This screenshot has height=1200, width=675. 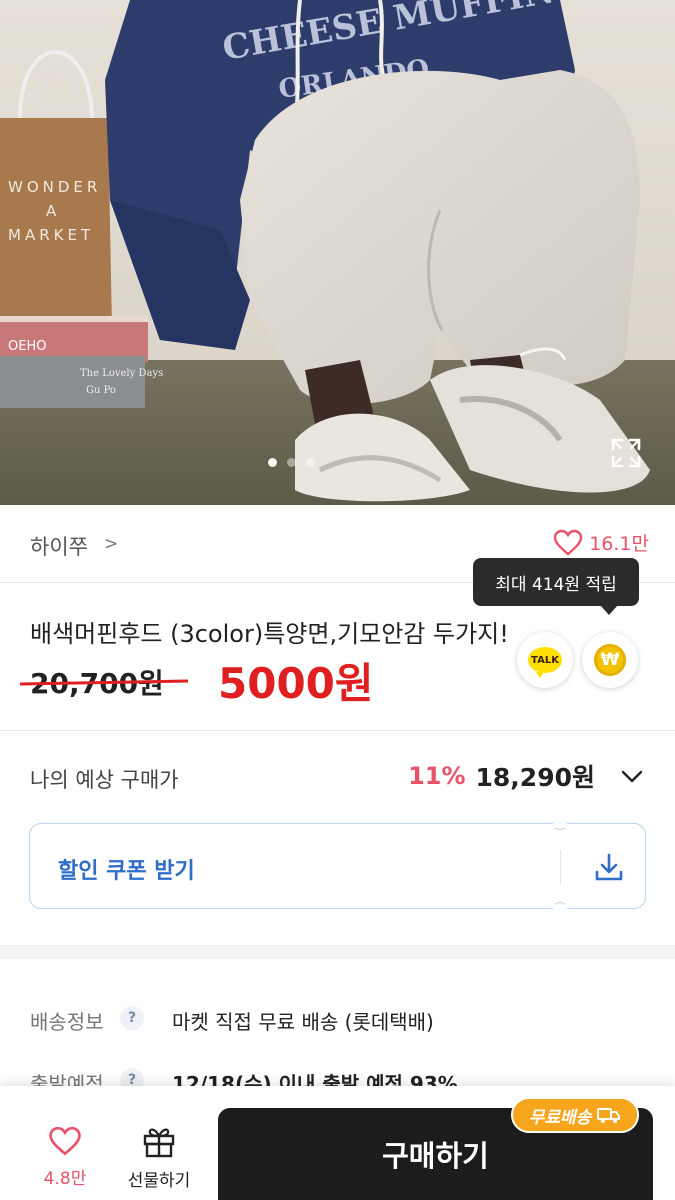 I want to click on section-separator, so click(x=337, y=952).